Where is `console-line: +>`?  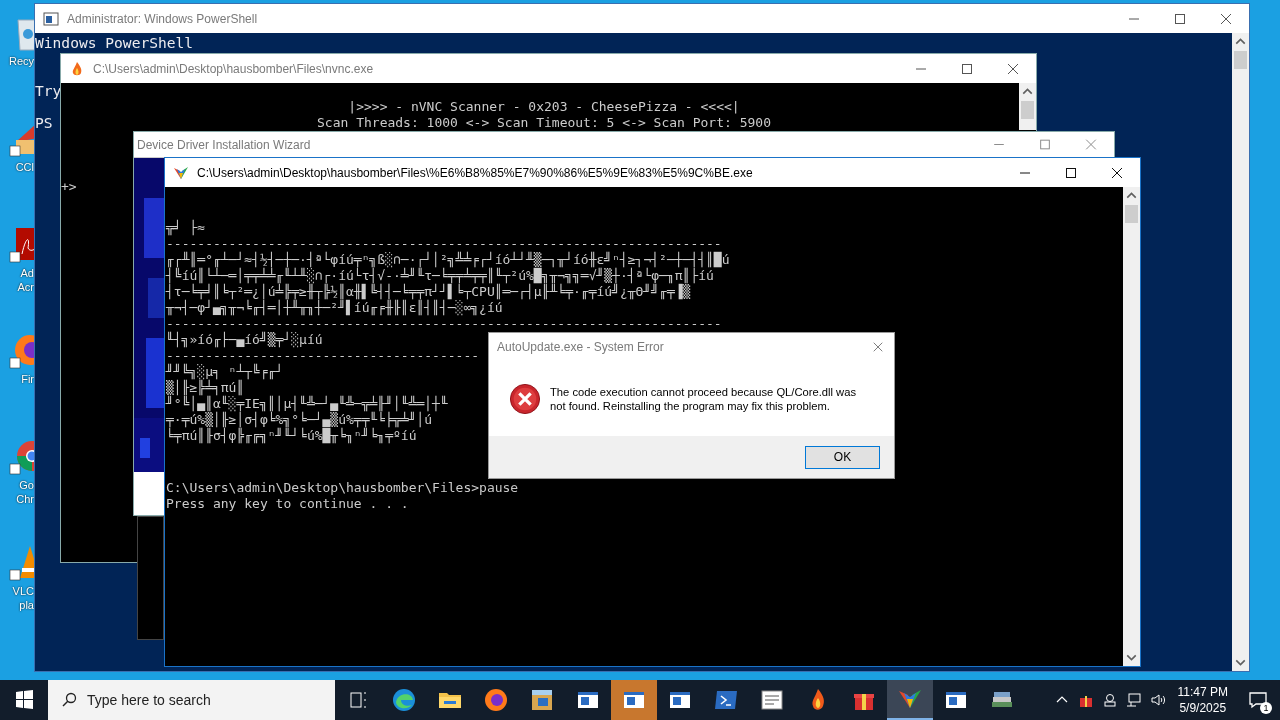
console-line: +> is located at coordinates (69, 187).